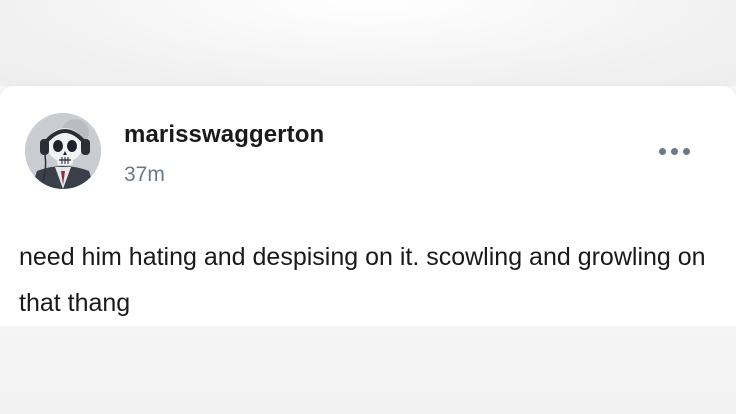 Image resolution: width=736 pixels, height=414 pixels. I want to click on post-username: marisswaggerton, so click(224, 135).